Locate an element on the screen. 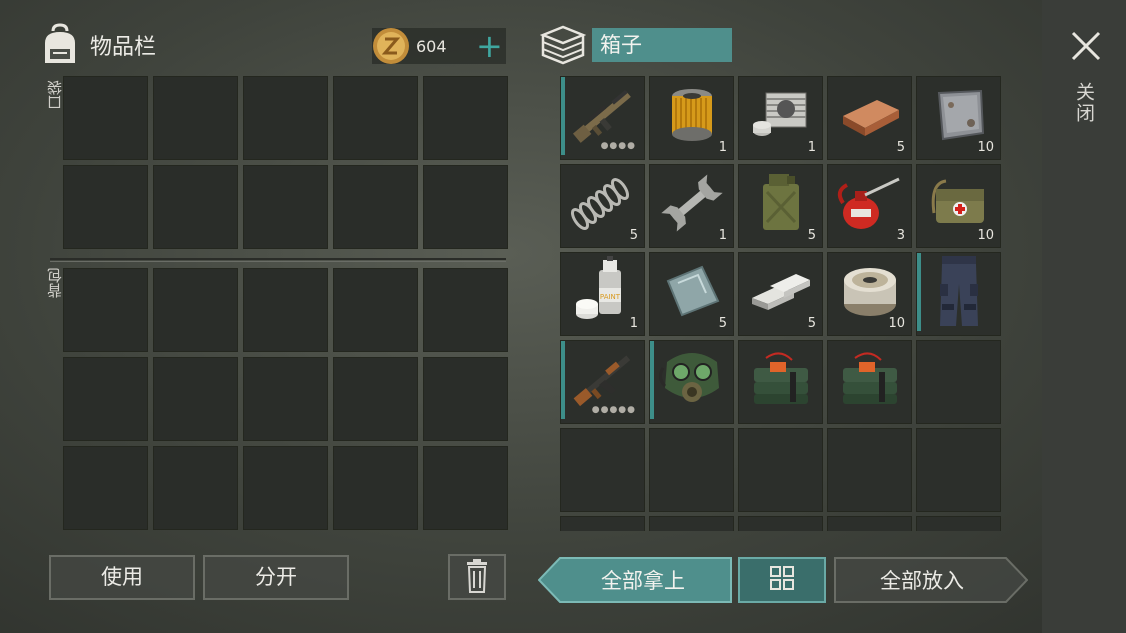  backpack-label: 背包 is located at coordinates (55, 283).